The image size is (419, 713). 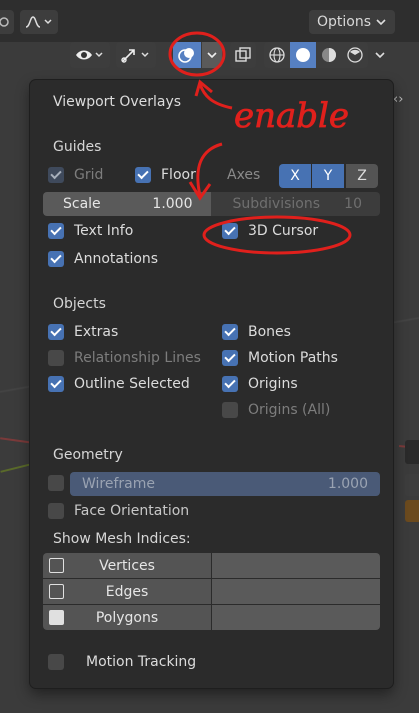 I want to click on wireframe-value: 1.000, so click(x=347, y=484).